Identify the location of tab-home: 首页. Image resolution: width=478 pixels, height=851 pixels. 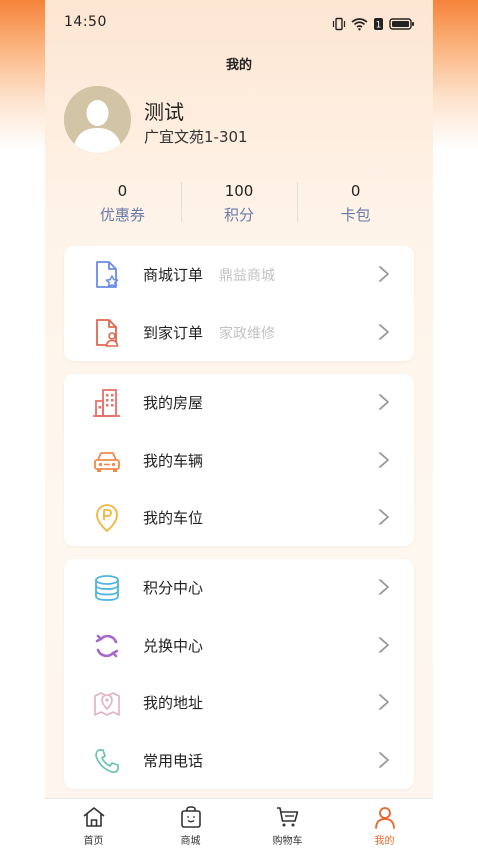
(93, 825).